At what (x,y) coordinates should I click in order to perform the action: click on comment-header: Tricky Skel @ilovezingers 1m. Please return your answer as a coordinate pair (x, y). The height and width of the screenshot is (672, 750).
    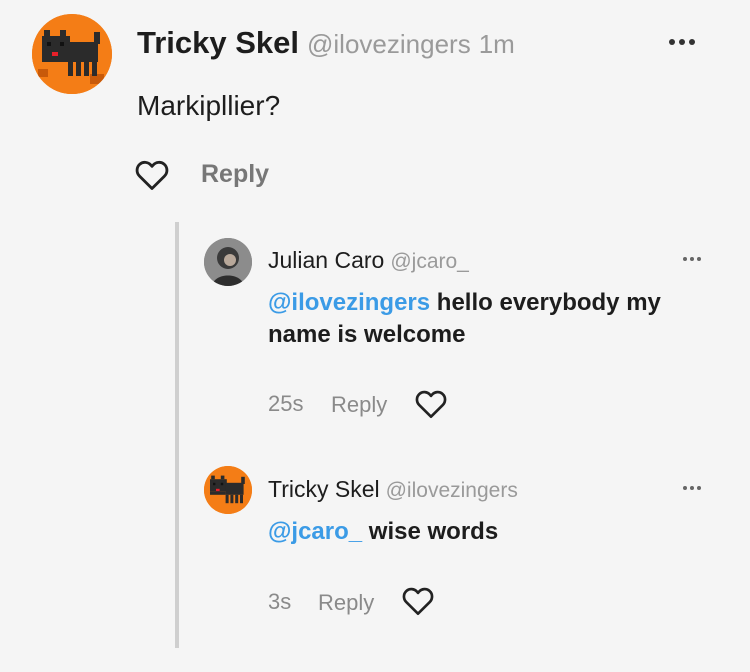
    Looking at the image, I should click on (326, 43).